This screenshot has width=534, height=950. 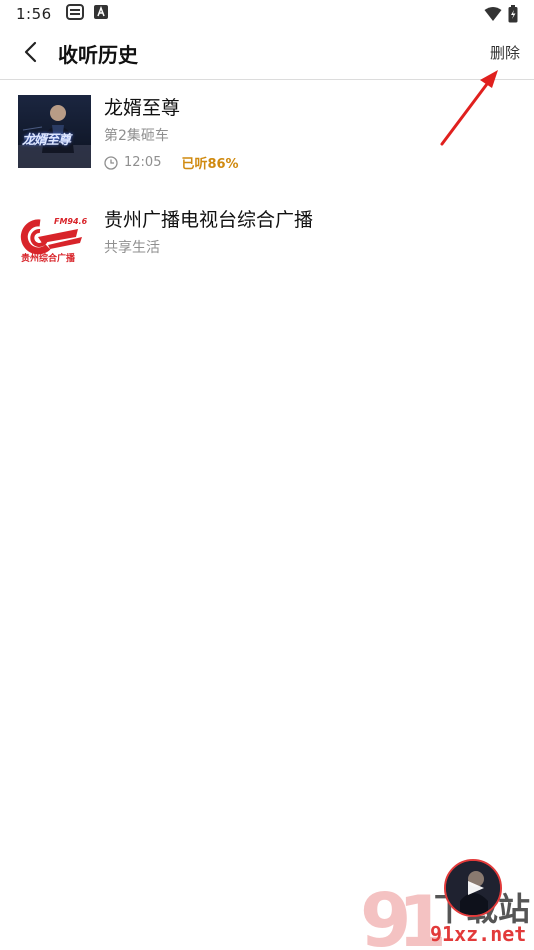 What do you see at coordinates (142, 108) in the screenshot?
I see `item-title: 龙婿至尊` at bounding box center [142, 108].